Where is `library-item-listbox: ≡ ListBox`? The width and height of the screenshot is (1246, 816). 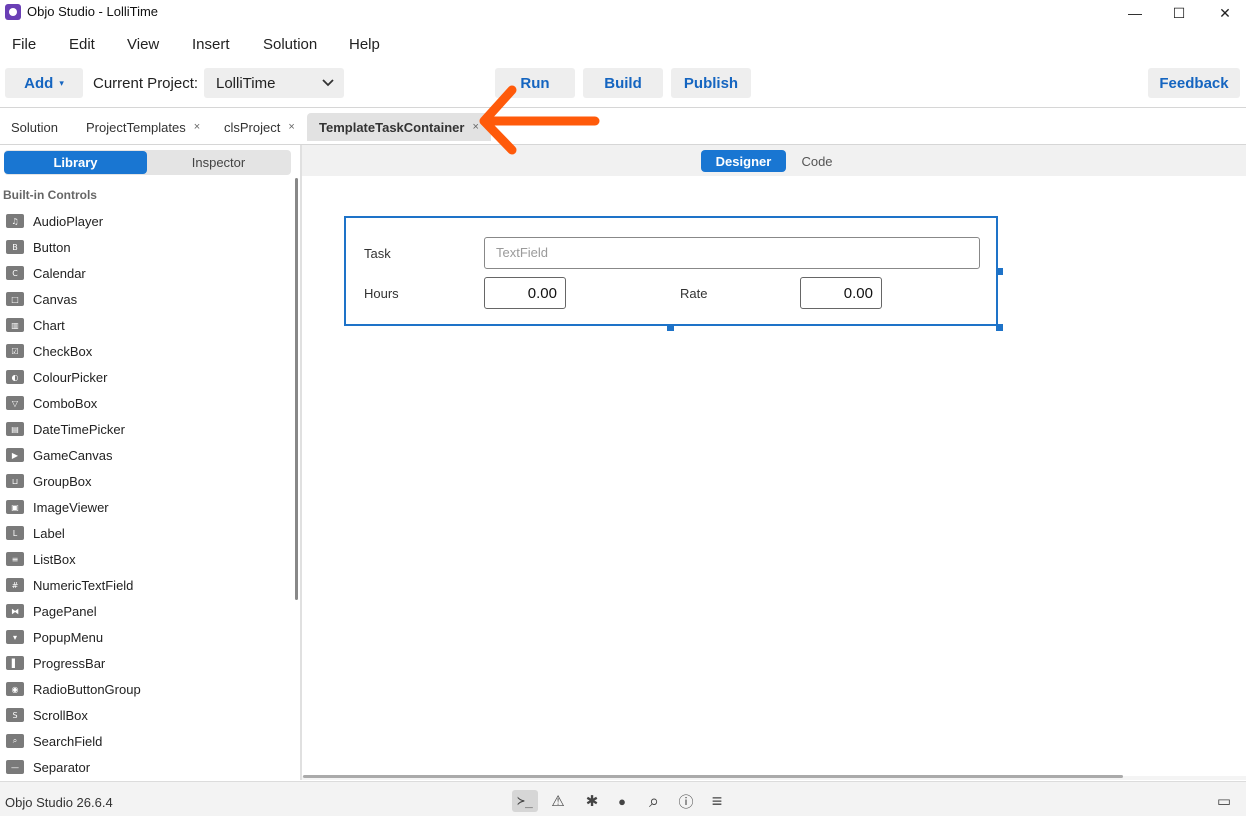 library-item-listbox: ≡ ListBox is located at coordinates (41, 559).